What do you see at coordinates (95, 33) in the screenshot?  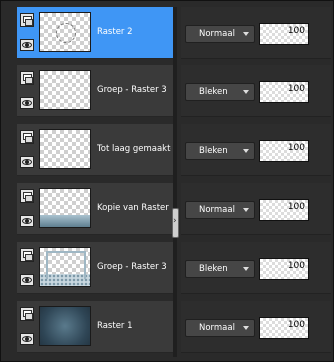 I see `layer-row: Raster 2` at bounding box center [95, 33].